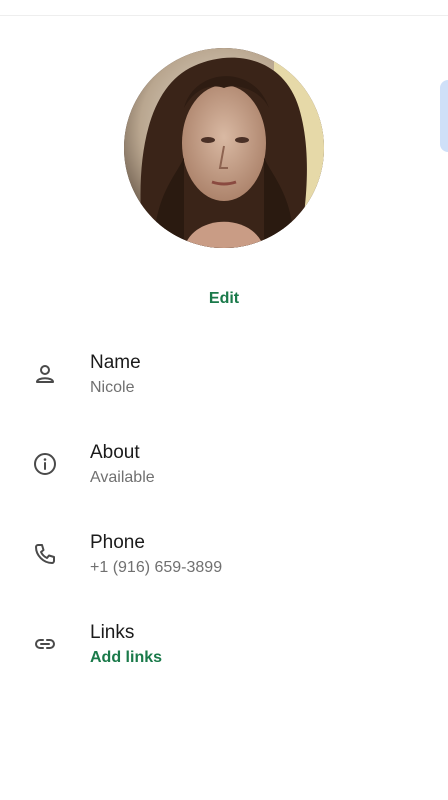 This screenshot has height=800, width=448. What do you see at coordinates (224, 565) in the screenshot?
I see `phone-row: Phone +1 (916) 659-3899` at bounding box center [224, 565].